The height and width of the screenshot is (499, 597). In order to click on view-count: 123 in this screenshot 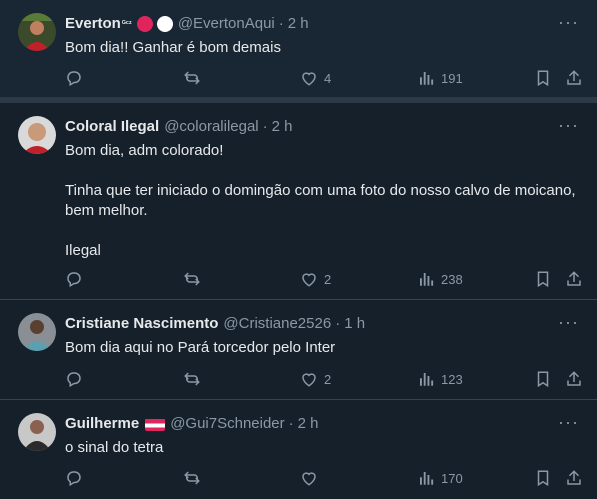, I will do `click(452, 379)`.